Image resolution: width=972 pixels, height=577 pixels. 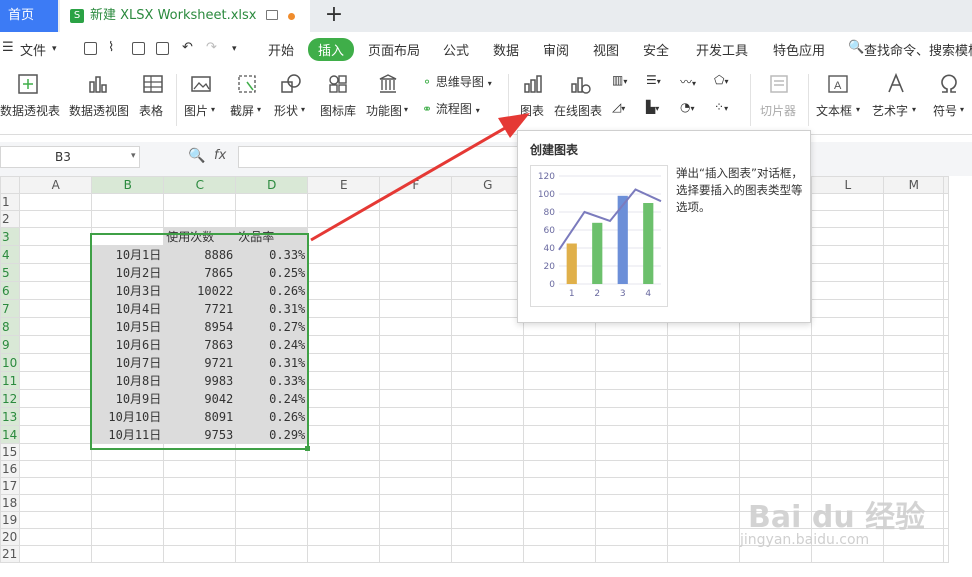 What do you see at coordinates (56, 185) in the screenshot?
I see `column-header-A: A` at bounding box center [56, 185].